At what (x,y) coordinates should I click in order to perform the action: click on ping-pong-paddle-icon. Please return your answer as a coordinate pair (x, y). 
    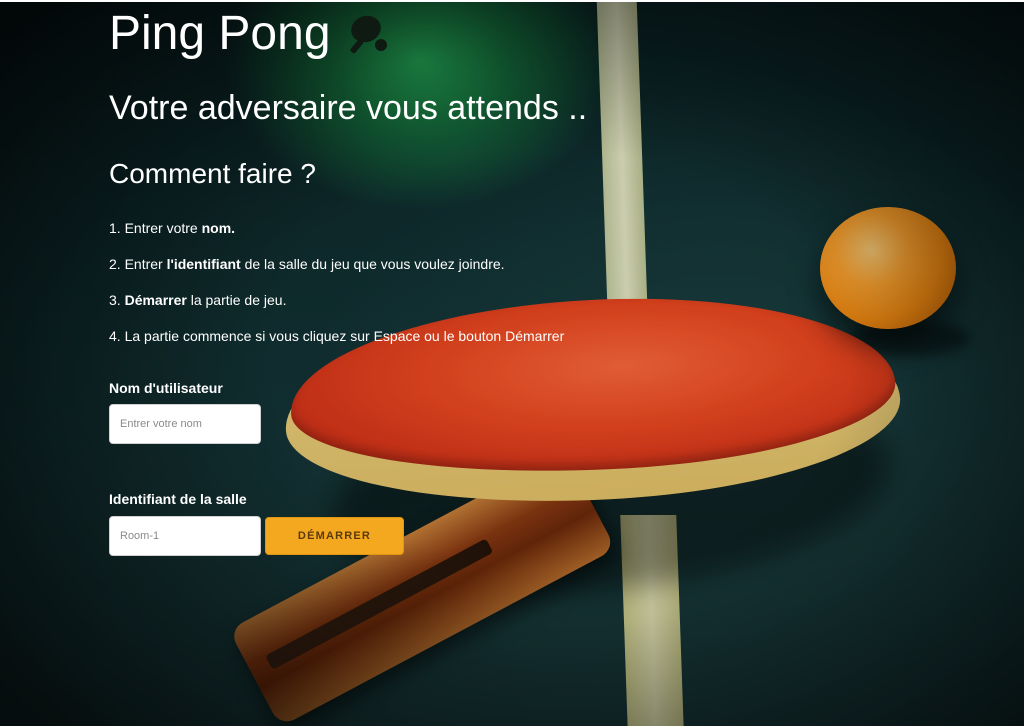
    Looking at the image, I should click on (367, 34).